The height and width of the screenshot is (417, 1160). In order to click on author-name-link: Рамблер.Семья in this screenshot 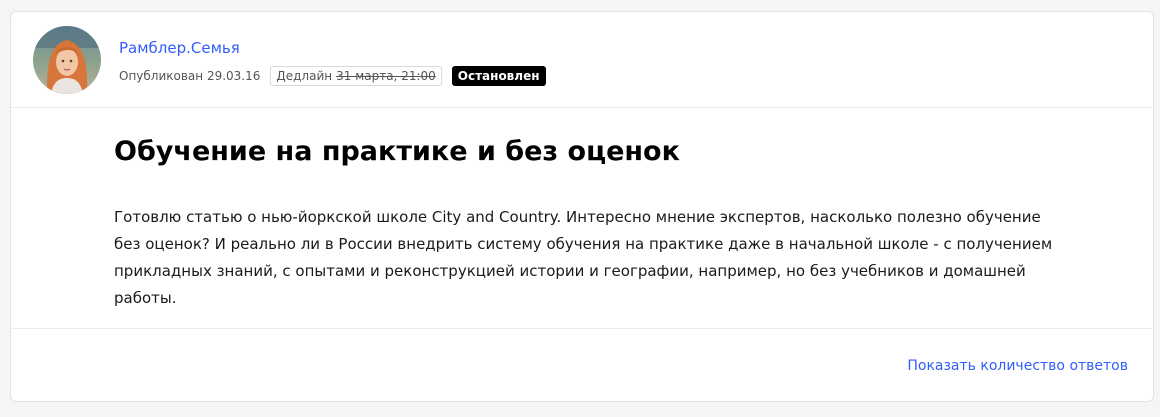, I will do `click(179, 48)`.